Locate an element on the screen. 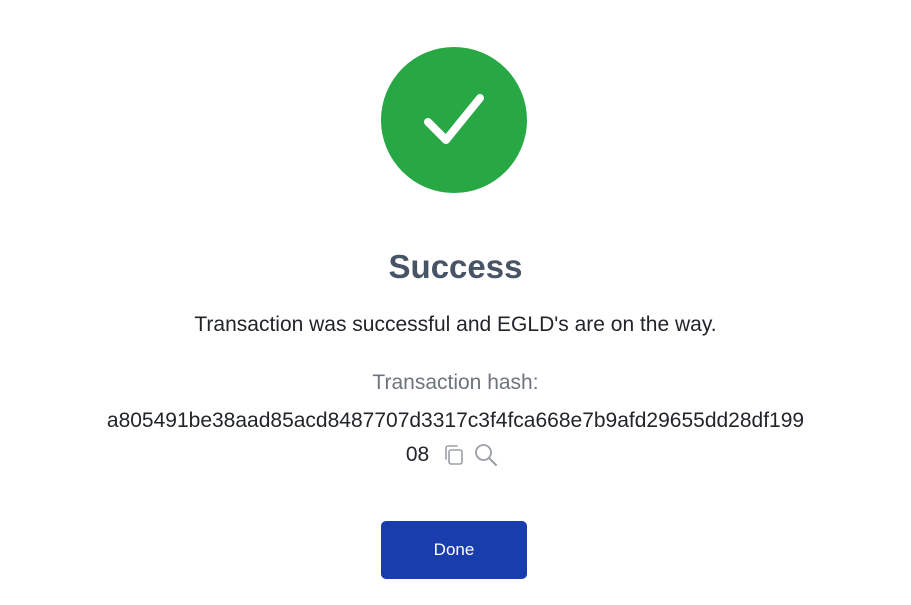  transaction-hash-tail: 08 is located at coordinates (417, 454).